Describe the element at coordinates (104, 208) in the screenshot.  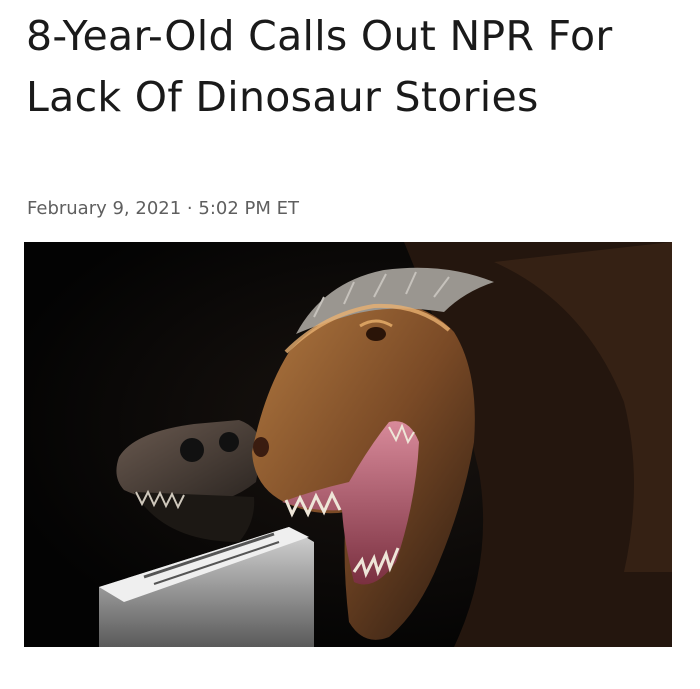
I see `article-date: February 9, 2021` at that location.